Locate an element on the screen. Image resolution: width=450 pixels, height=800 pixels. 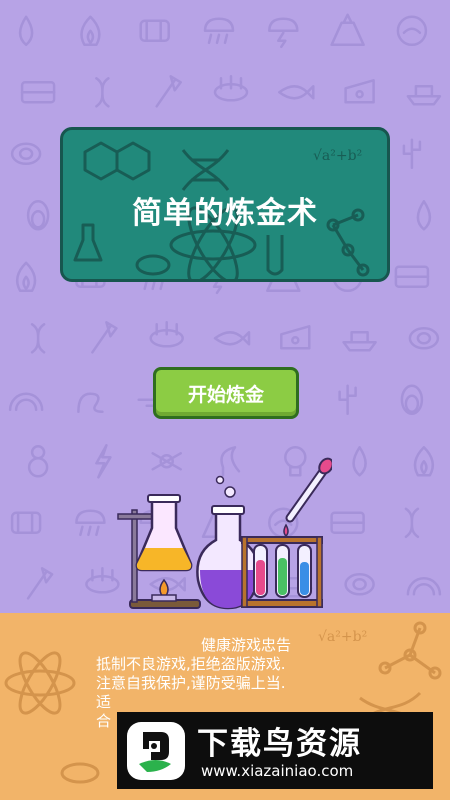
snowman-icon is located at coordinates (38, 461).